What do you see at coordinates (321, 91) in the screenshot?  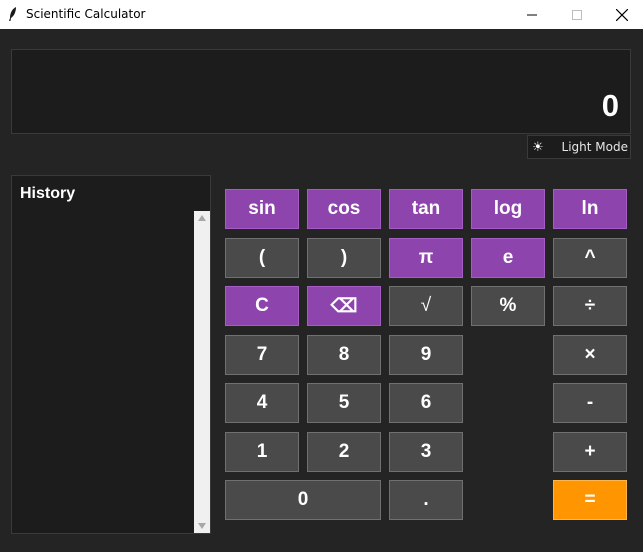 I see `calculator-display: 0` at bounding box center [321, 91].